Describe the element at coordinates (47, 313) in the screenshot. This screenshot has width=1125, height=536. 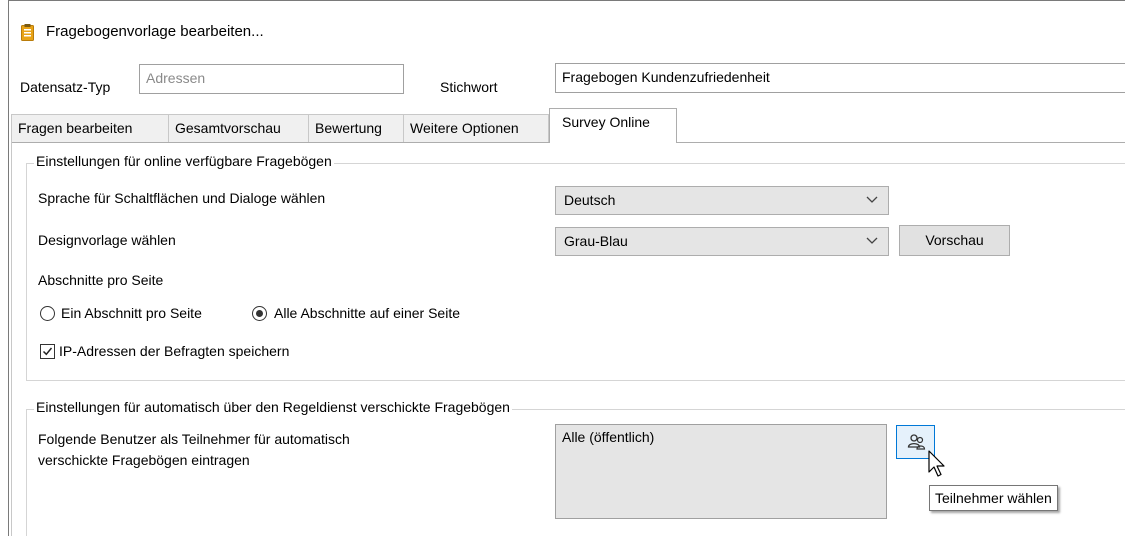
I see `radio-one-section` at that location.